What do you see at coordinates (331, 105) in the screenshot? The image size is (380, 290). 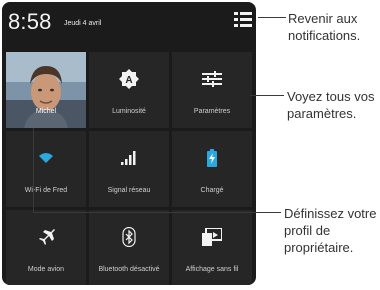 I see `callout-settings: Voyez tous vos paramètres.` at bounding box center [331, 105].